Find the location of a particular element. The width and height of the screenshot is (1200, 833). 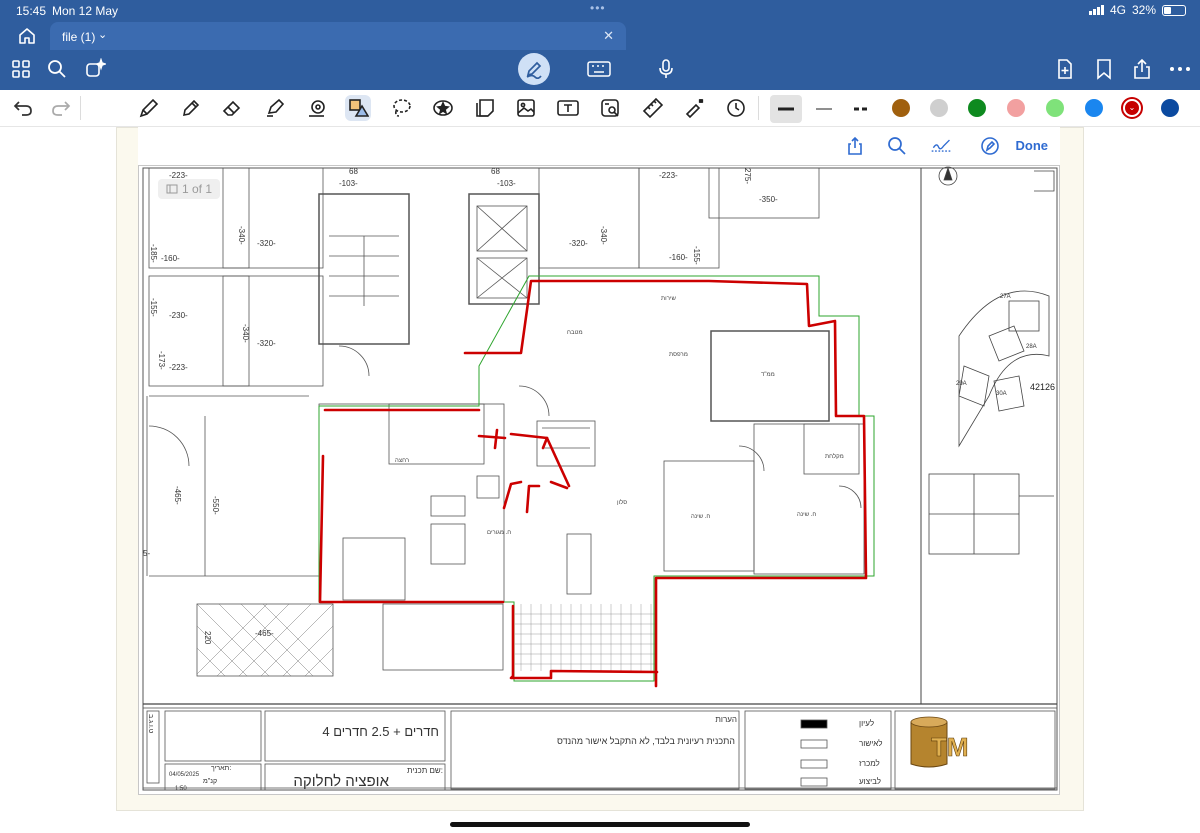

room-label: מקלחת is located at coordinates (834, 456).